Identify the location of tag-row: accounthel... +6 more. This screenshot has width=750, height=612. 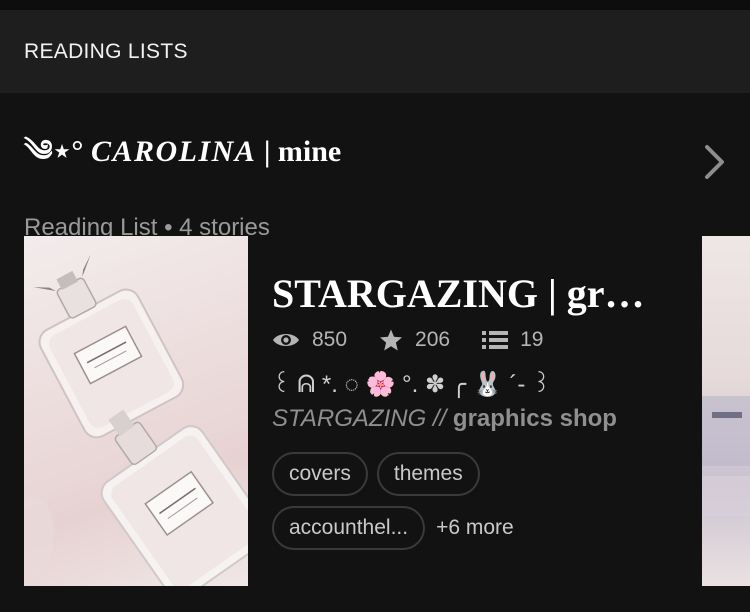
(487, 528).